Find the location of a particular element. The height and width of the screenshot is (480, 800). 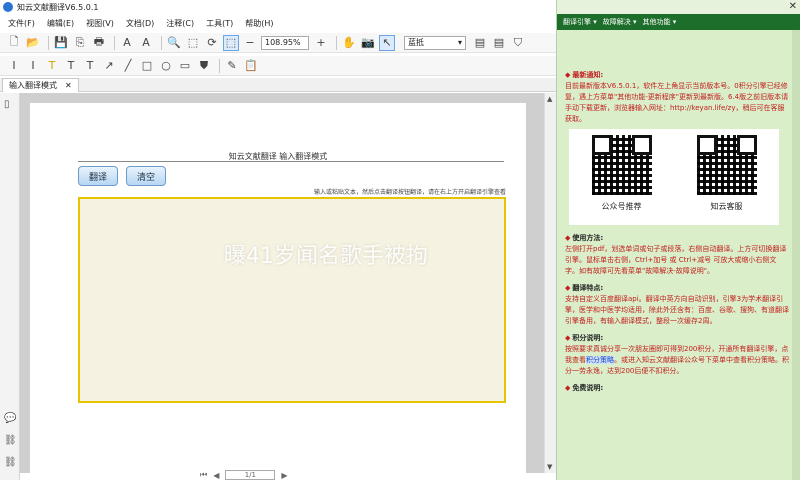

prev-page-icon: ◀ is located at coordinates (216, 475).